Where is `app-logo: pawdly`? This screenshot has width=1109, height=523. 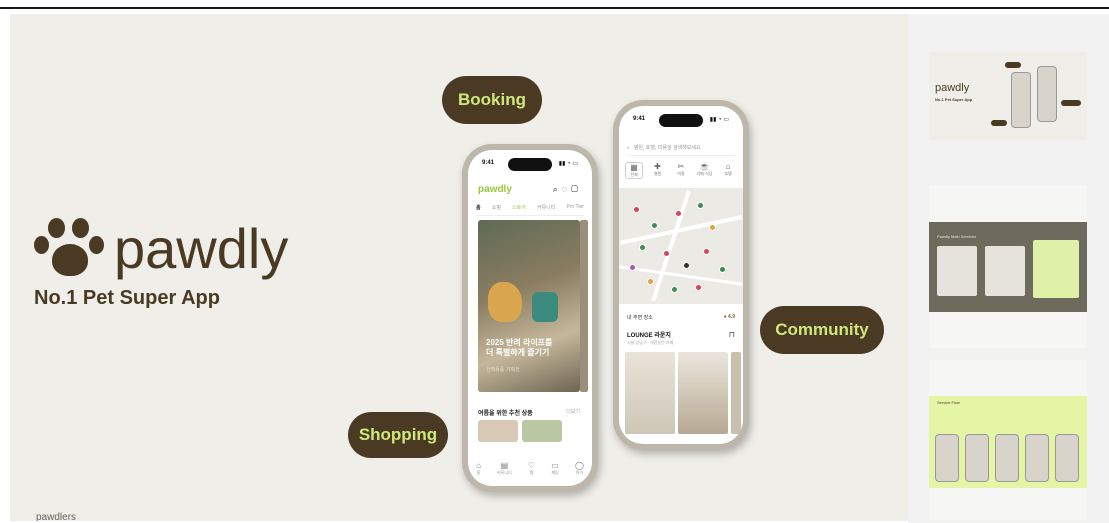
app-logo: pawdly is located at coordinates (495, 189).